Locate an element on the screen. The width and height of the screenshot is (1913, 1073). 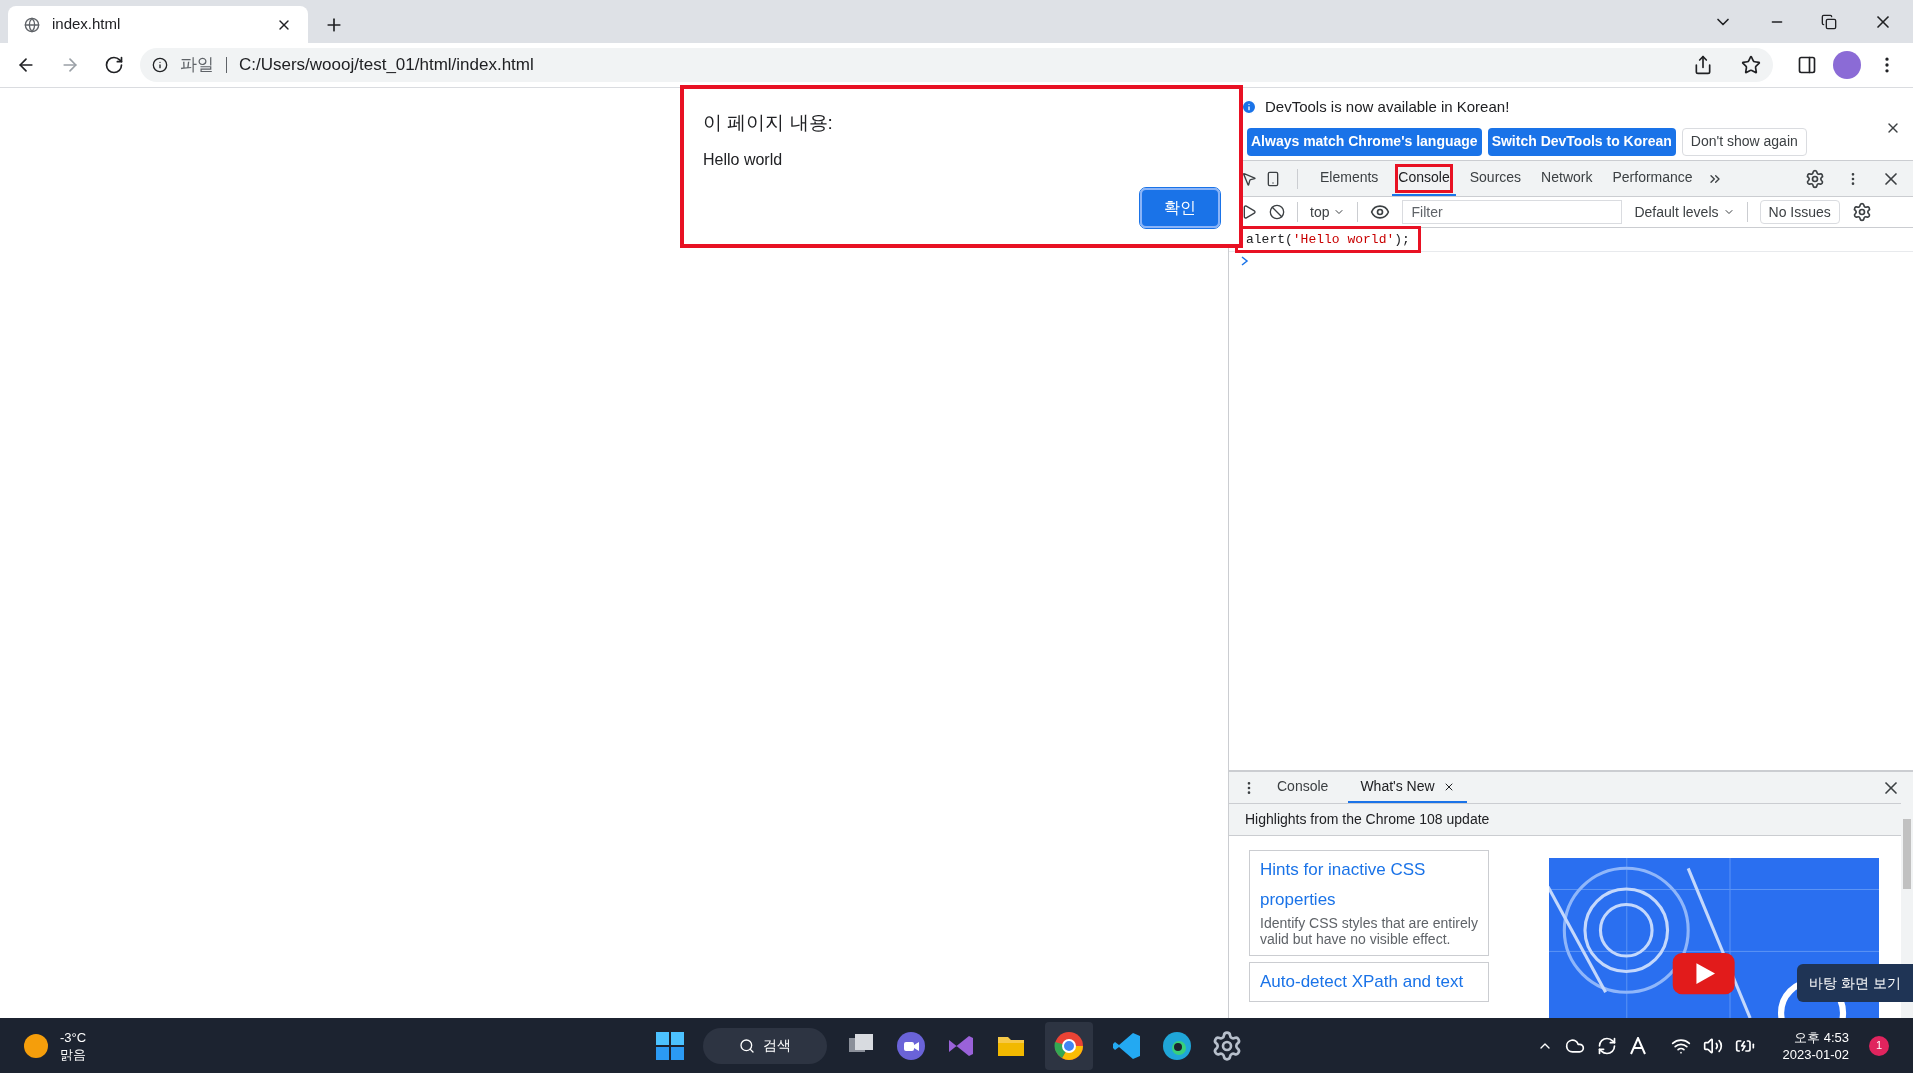
clock: 오후 4:53 2023-01-02 is located at coordinates (1815, 1045).